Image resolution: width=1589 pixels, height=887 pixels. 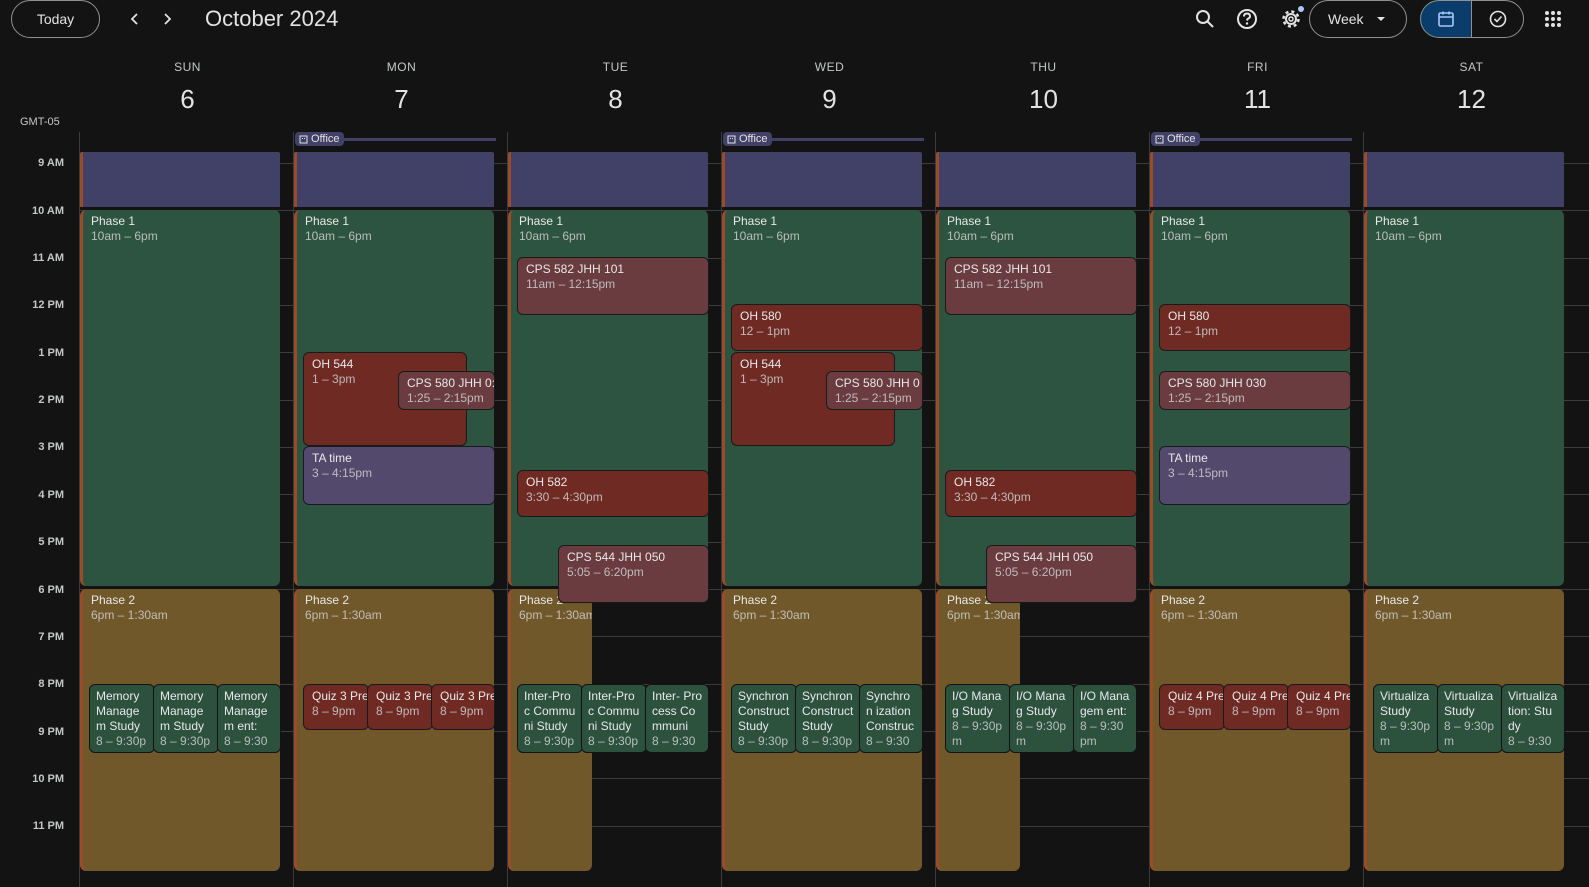 What do you see at coordinates (401, 87) in the screenshot?
I see `day-header-mon: MON 7` at bounding box center [401, 87].